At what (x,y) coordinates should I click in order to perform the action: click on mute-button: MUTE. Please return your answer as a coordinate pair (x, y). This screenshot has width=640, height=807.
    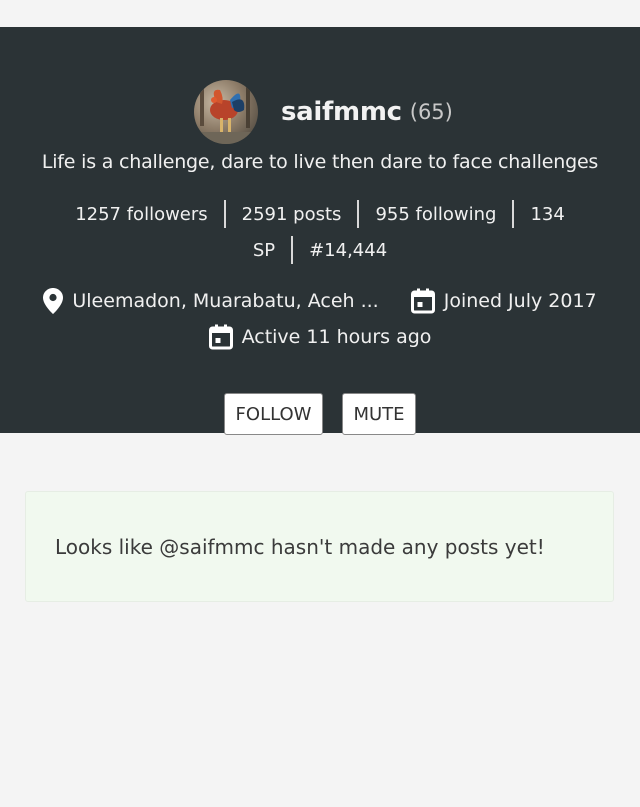
    Looking at the image, I should click on (379, 414).